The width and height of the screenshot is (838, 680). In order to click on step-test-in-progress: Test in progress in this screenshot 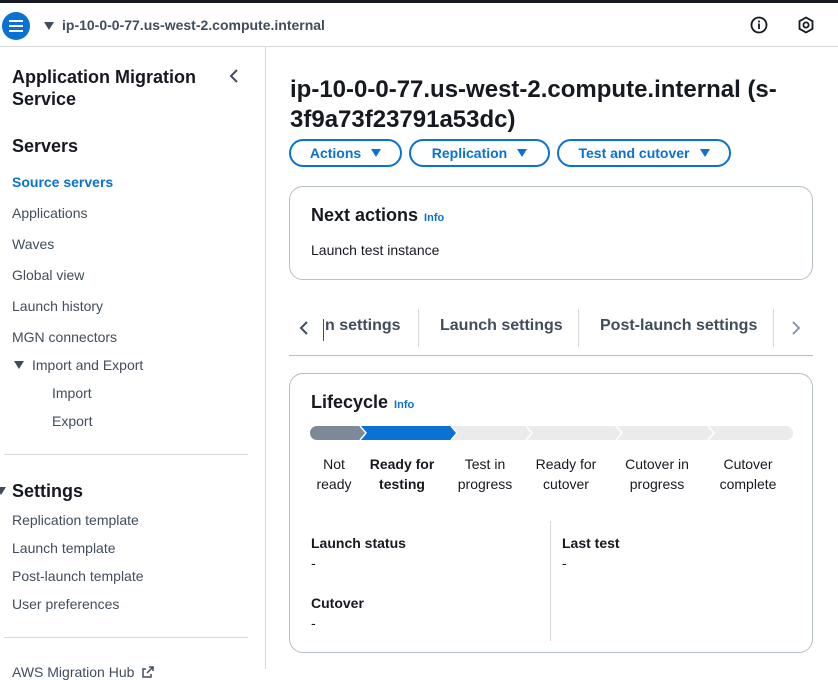, I will do `click(485, 474)`.